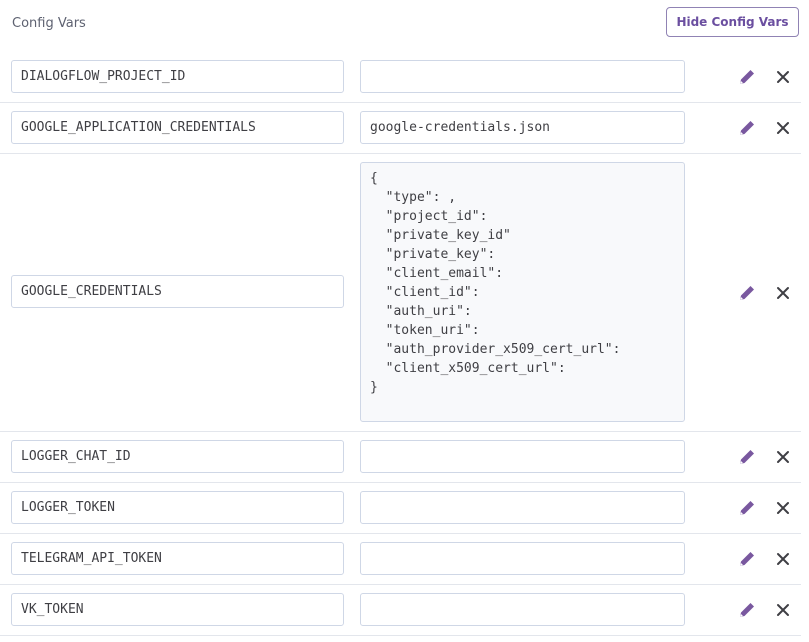 The image size is (809, 642). Describe the element at coordinates (177, 127) in the screenshot. I see `config-var-key-input: GOOGLE_APPLICATION_CREDENTIALS` at that location.